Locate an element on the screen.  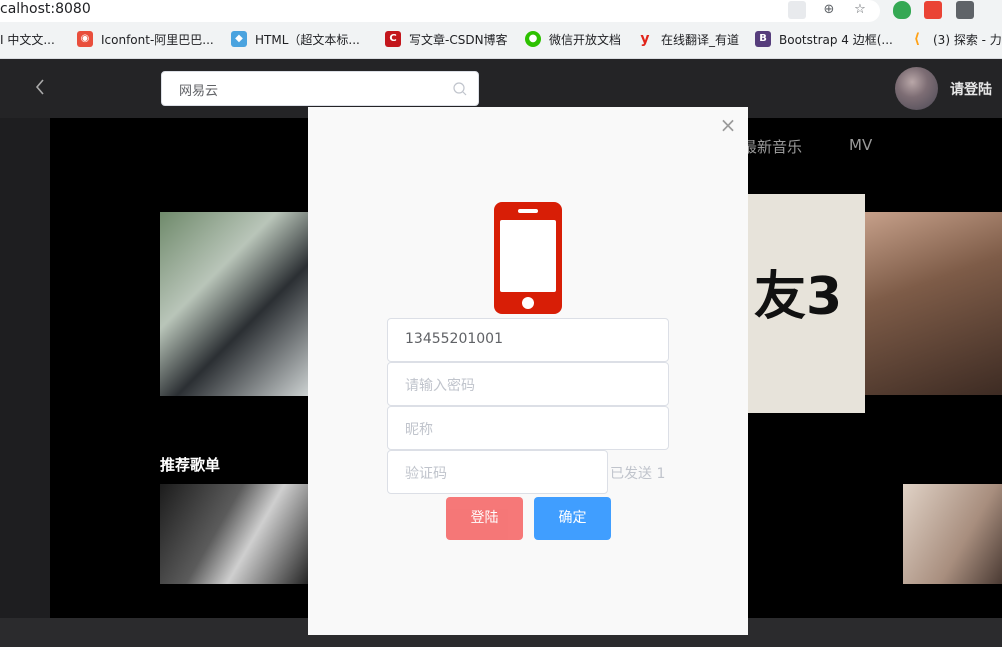
login-button: 登陆 is located at coordinates (484, 518).